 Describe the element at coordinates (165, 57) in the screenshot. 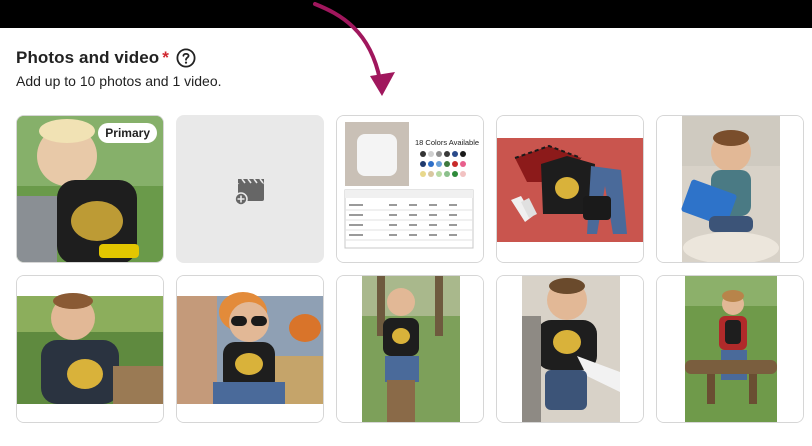

I see `required-marker: *` at that location.